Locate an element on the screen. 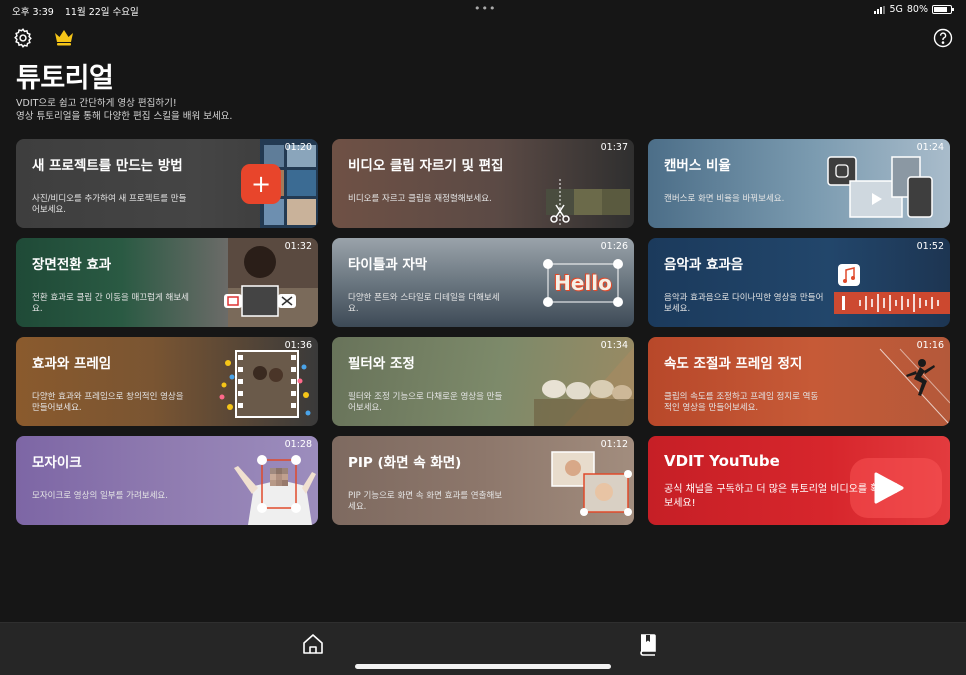 This screenshot has height=675, width=966. status-time: 오후 3:39 is located at coordinates (33, 12).